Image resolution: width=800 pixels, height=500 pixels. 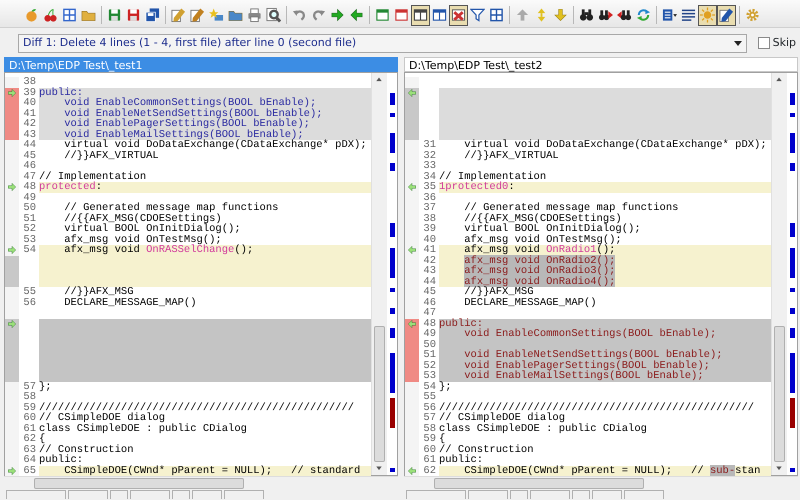 What do you see at coordinates (784, 42) in the screenshot?
I see `skip-label: Skip` at bounding box center [784, 42].